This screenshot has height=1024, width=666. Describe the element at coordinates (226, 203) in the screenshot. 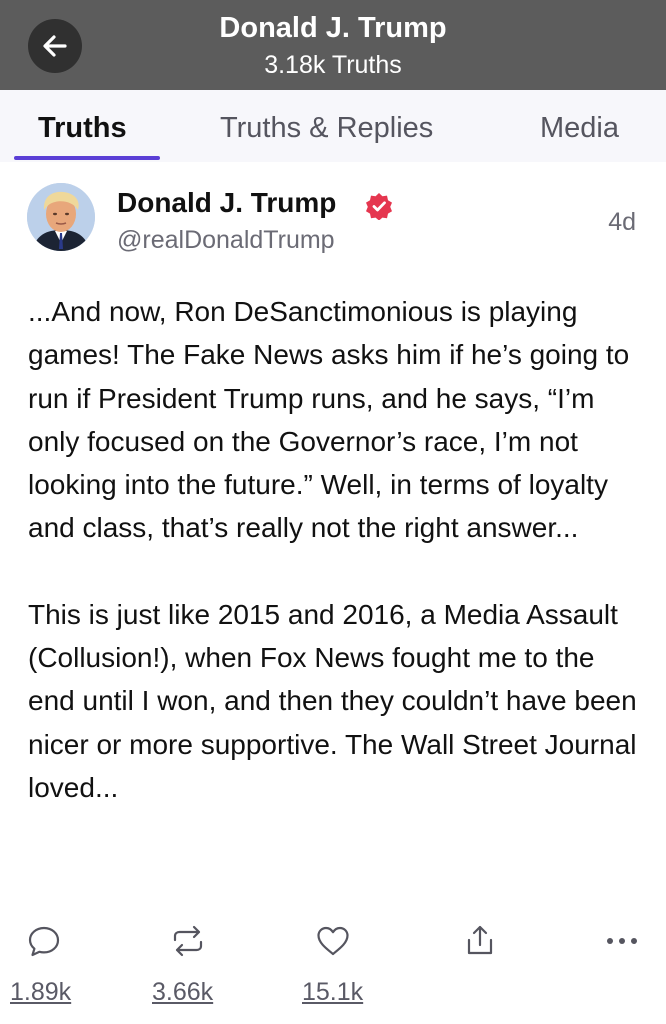

I see `author-name: Donald J. Trump` at that location.